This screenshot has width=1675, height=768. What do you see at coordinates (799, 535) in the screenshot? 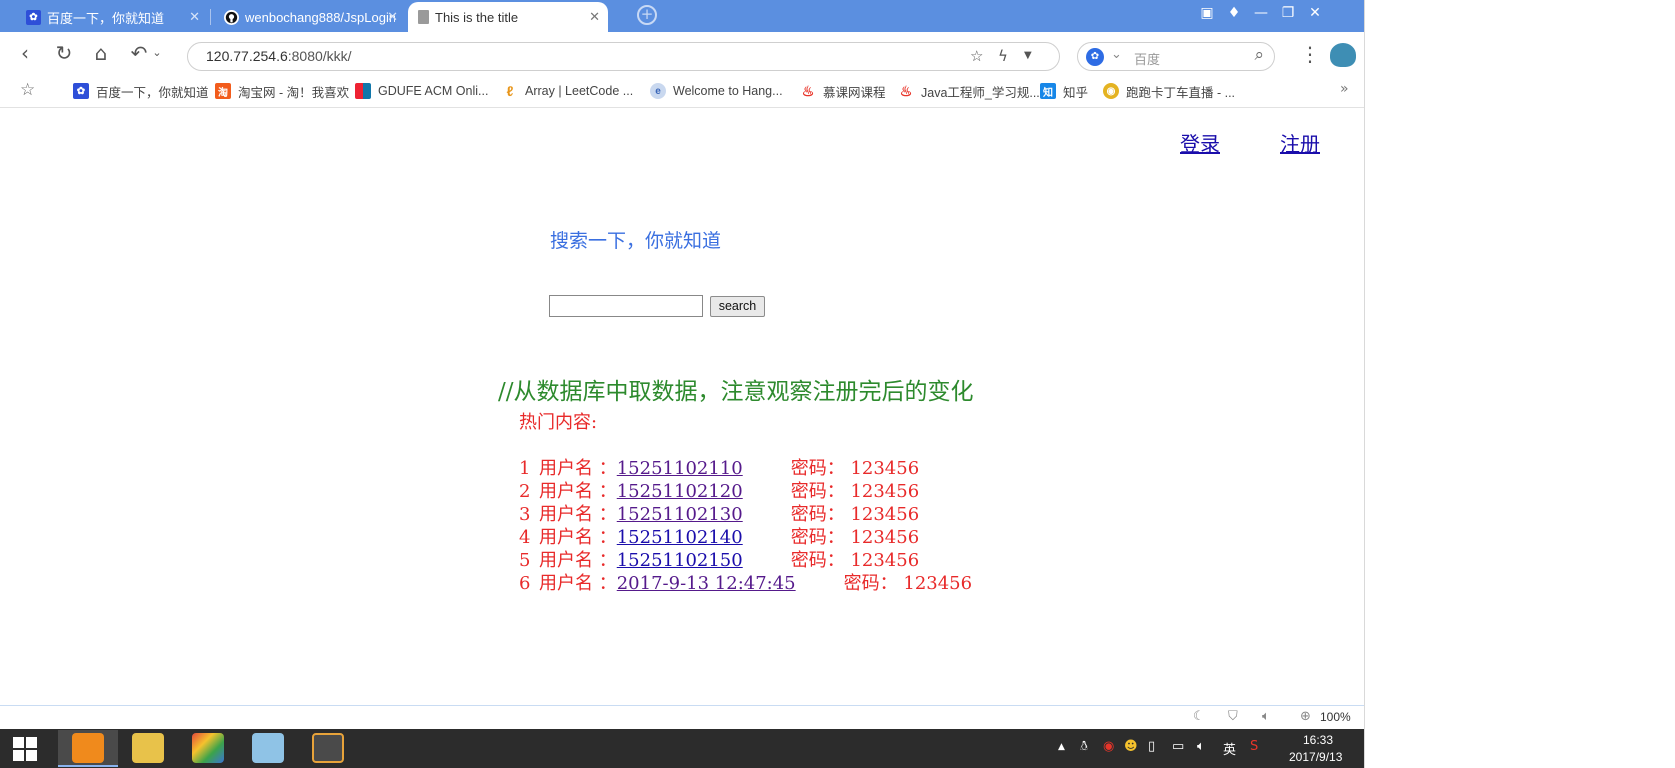
I see `list-item: 4 用户名 ：15251102140 密码： 123456` at bounding box center [799, 535].